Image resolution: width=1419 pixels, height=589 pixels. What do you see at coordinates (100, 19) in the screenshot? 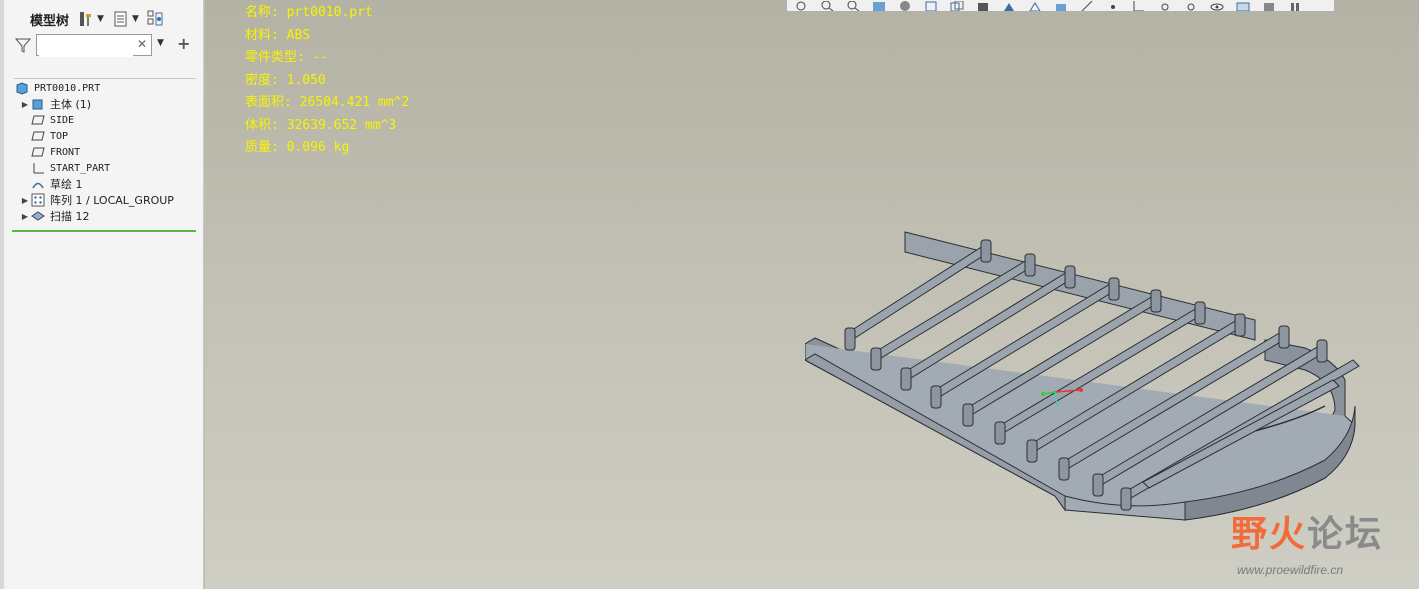
I see `settings-dropdown-icon: ▼` at bounding box center [100, 19].